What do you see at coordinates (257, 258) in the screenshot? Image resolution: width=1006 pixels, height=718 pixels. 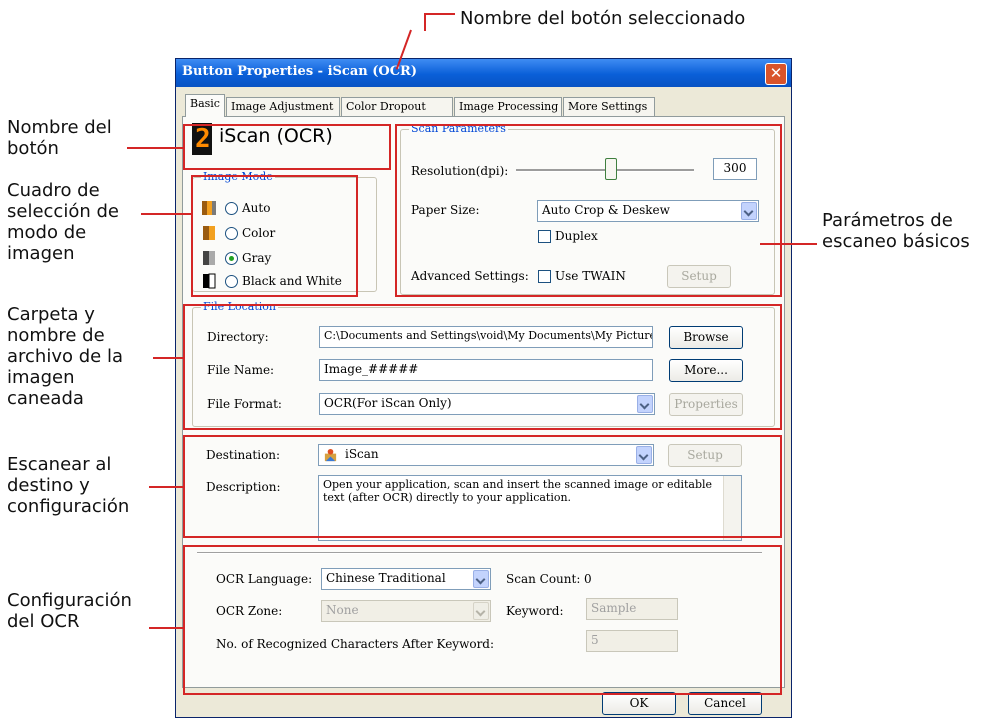 I see `gray-label: Gray` at bounding box center [257, 258].